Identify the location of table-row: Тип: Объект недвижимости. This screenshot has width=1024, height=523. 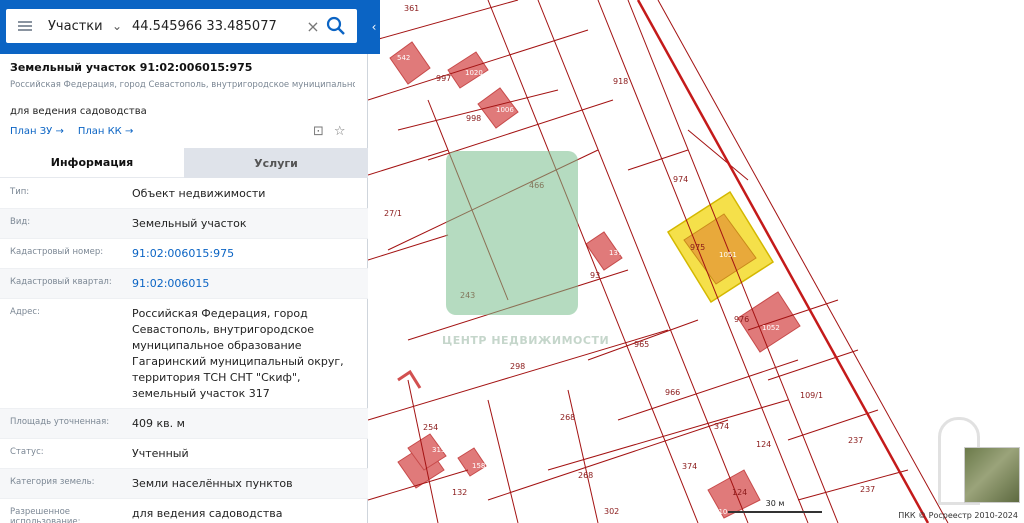
(184, 194).